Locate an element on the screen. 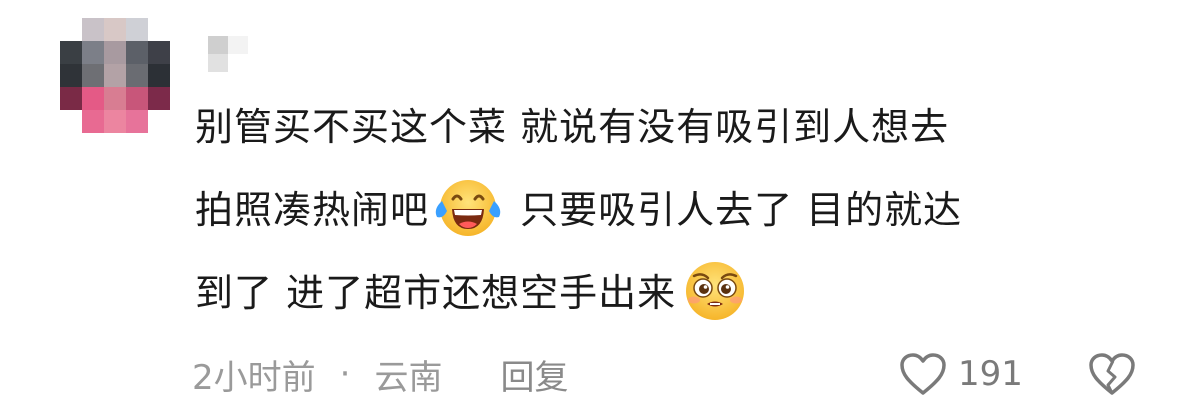 The height and width of the screenshot is (416, 1200). heart-outline-icon is located at coordinates (923, 374).